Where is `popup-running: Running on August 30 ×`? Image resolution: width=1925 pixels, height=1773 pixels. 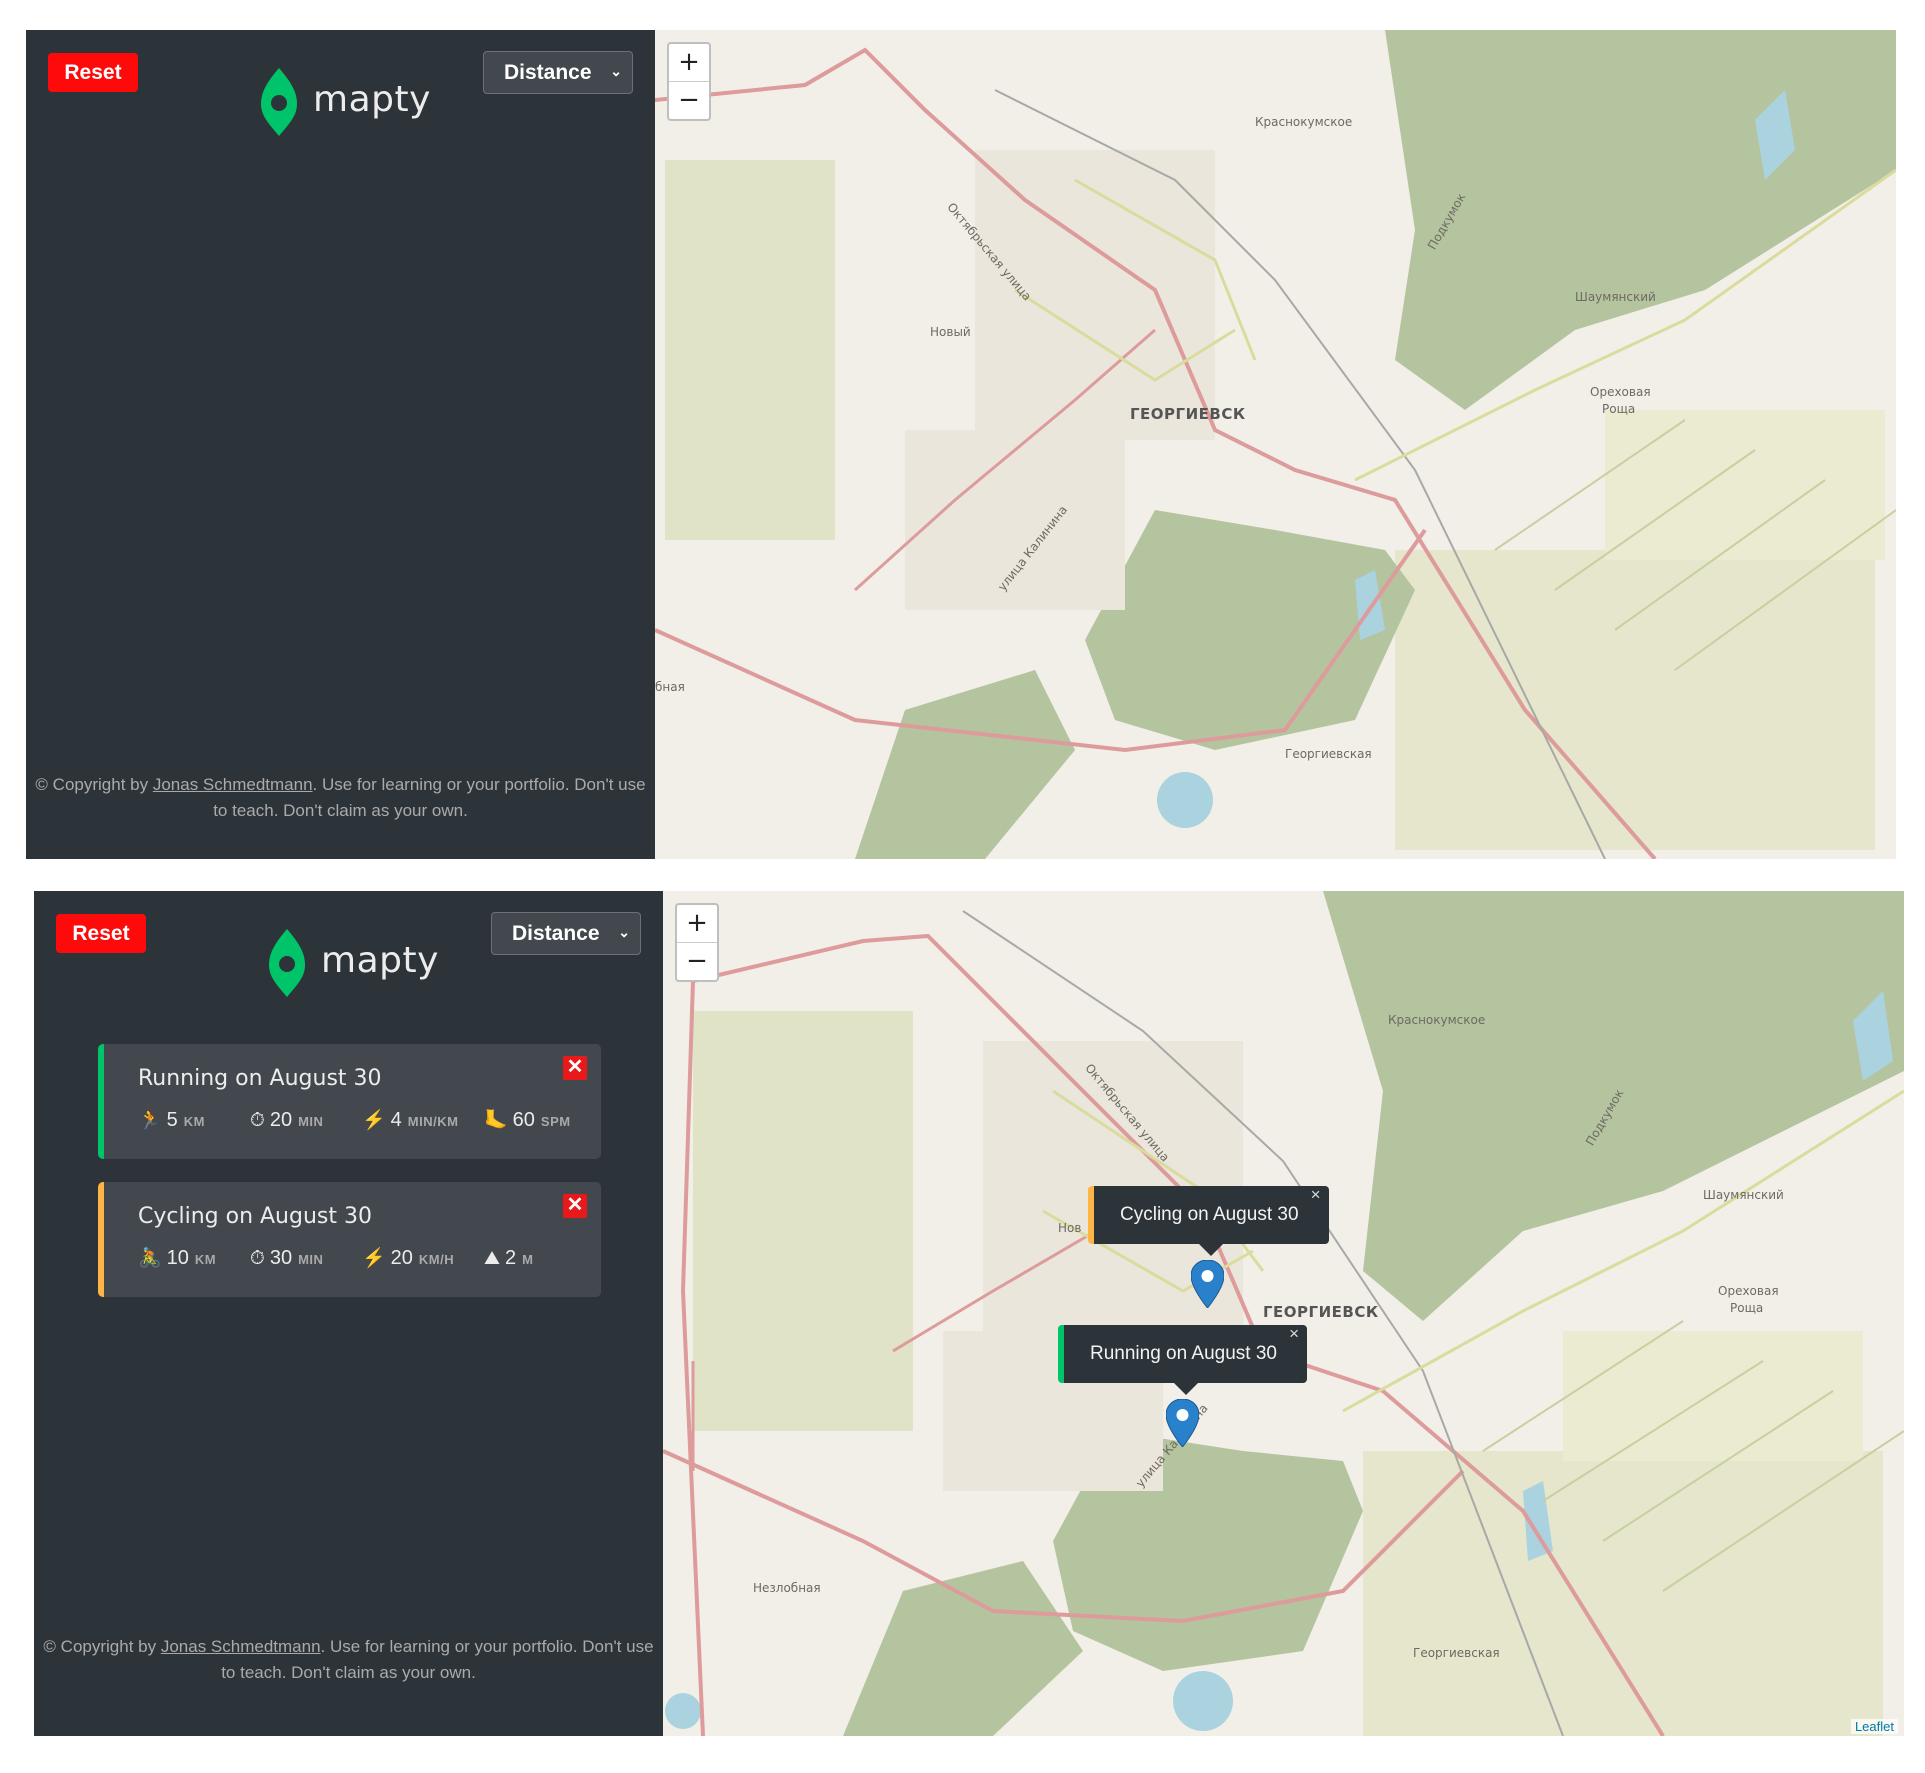
popup-running: Running on August 30 × is located at coordinates (1182, 1359).